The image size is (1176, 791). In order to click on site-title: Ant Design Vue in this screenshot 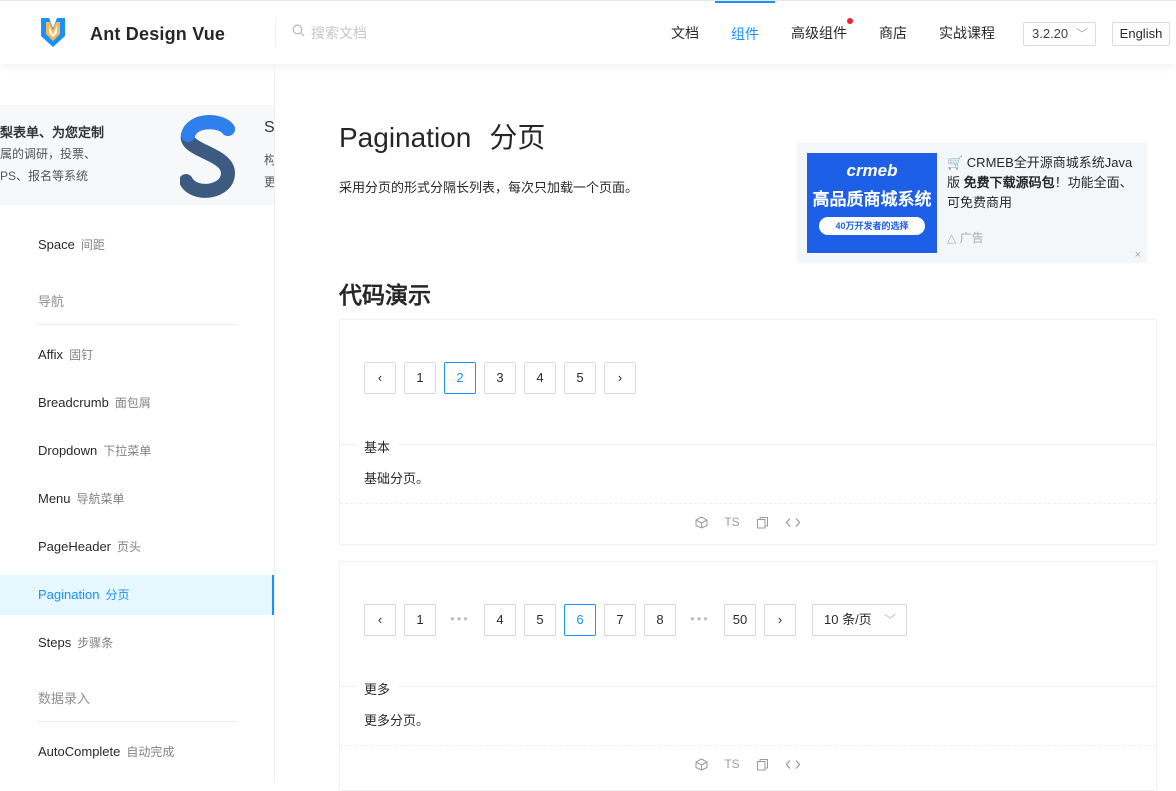, I will do `click(158, 34)`.